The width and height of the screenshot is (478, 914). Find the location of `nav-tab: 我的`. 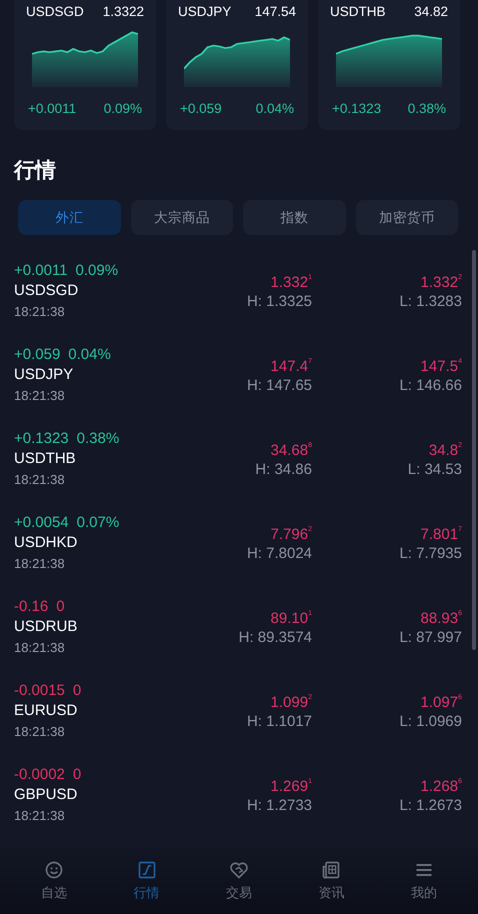

nav-tab: 我的 is located at coordinates (424, 881).